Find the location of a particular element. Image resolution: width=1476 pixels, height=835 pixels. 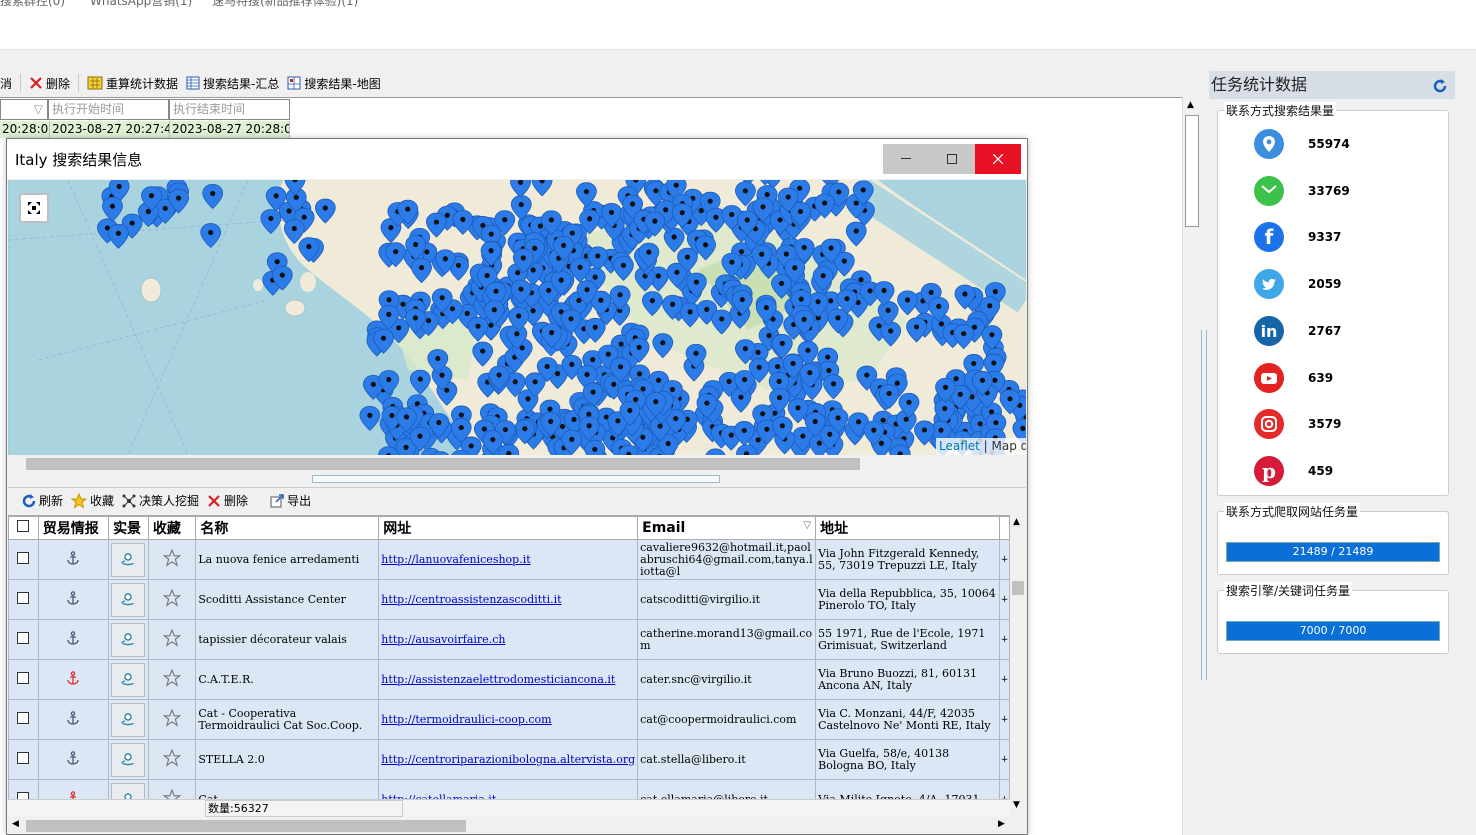

col-email: Email ▽ is located at coordinates (727, 528).